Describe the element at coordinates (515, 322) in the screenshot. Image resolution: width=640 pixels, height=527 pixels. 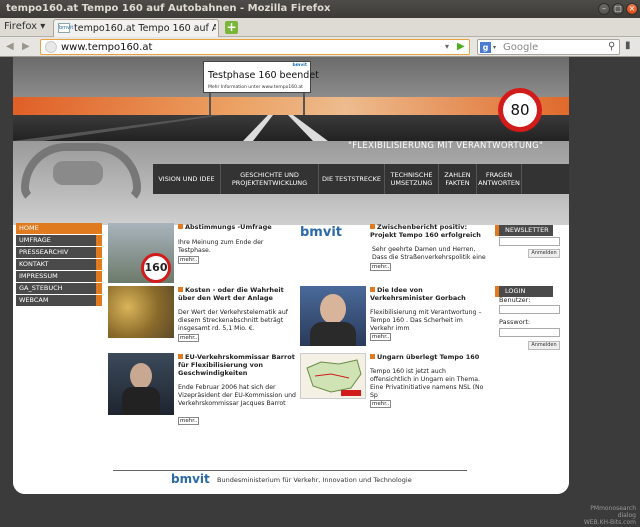
I see `password-label: Passwort:` at that location.